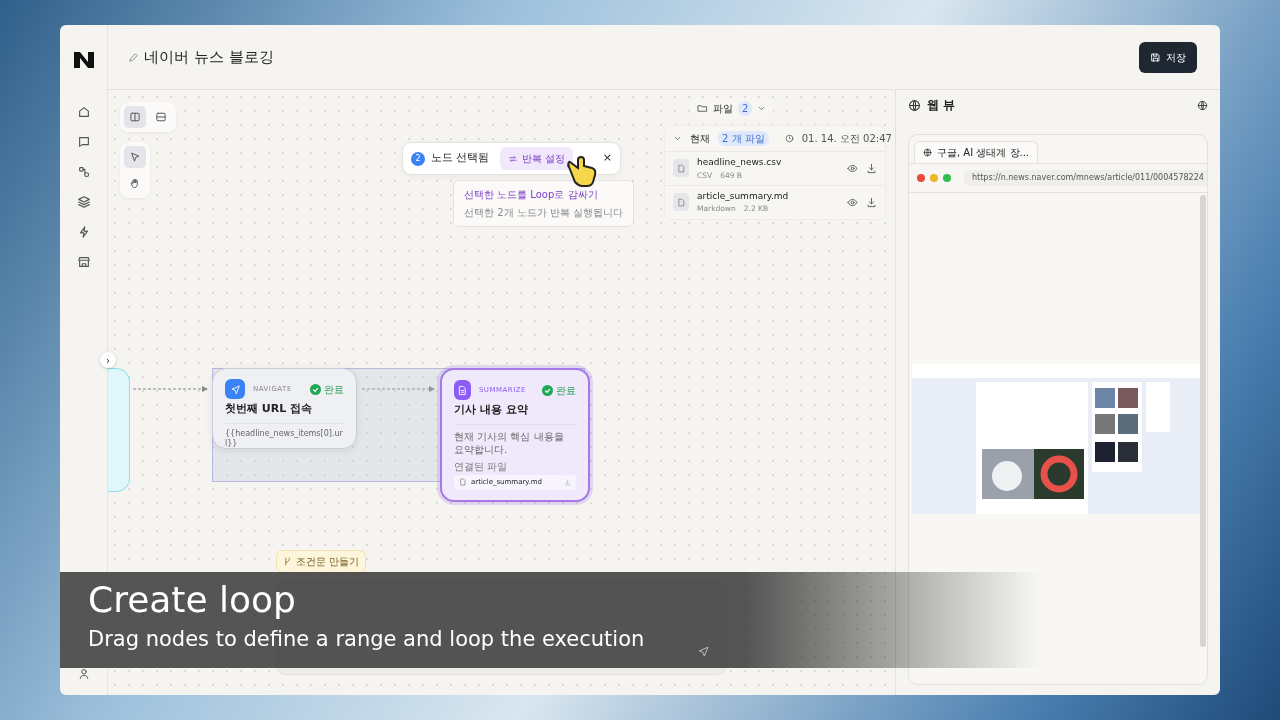 This screenshot has height=720, width=1280. What do you see at coordinates (321, 561) in the screenshot?
I see `create-condition-button: 조건문 만들기` at bounding box center [321, 561].